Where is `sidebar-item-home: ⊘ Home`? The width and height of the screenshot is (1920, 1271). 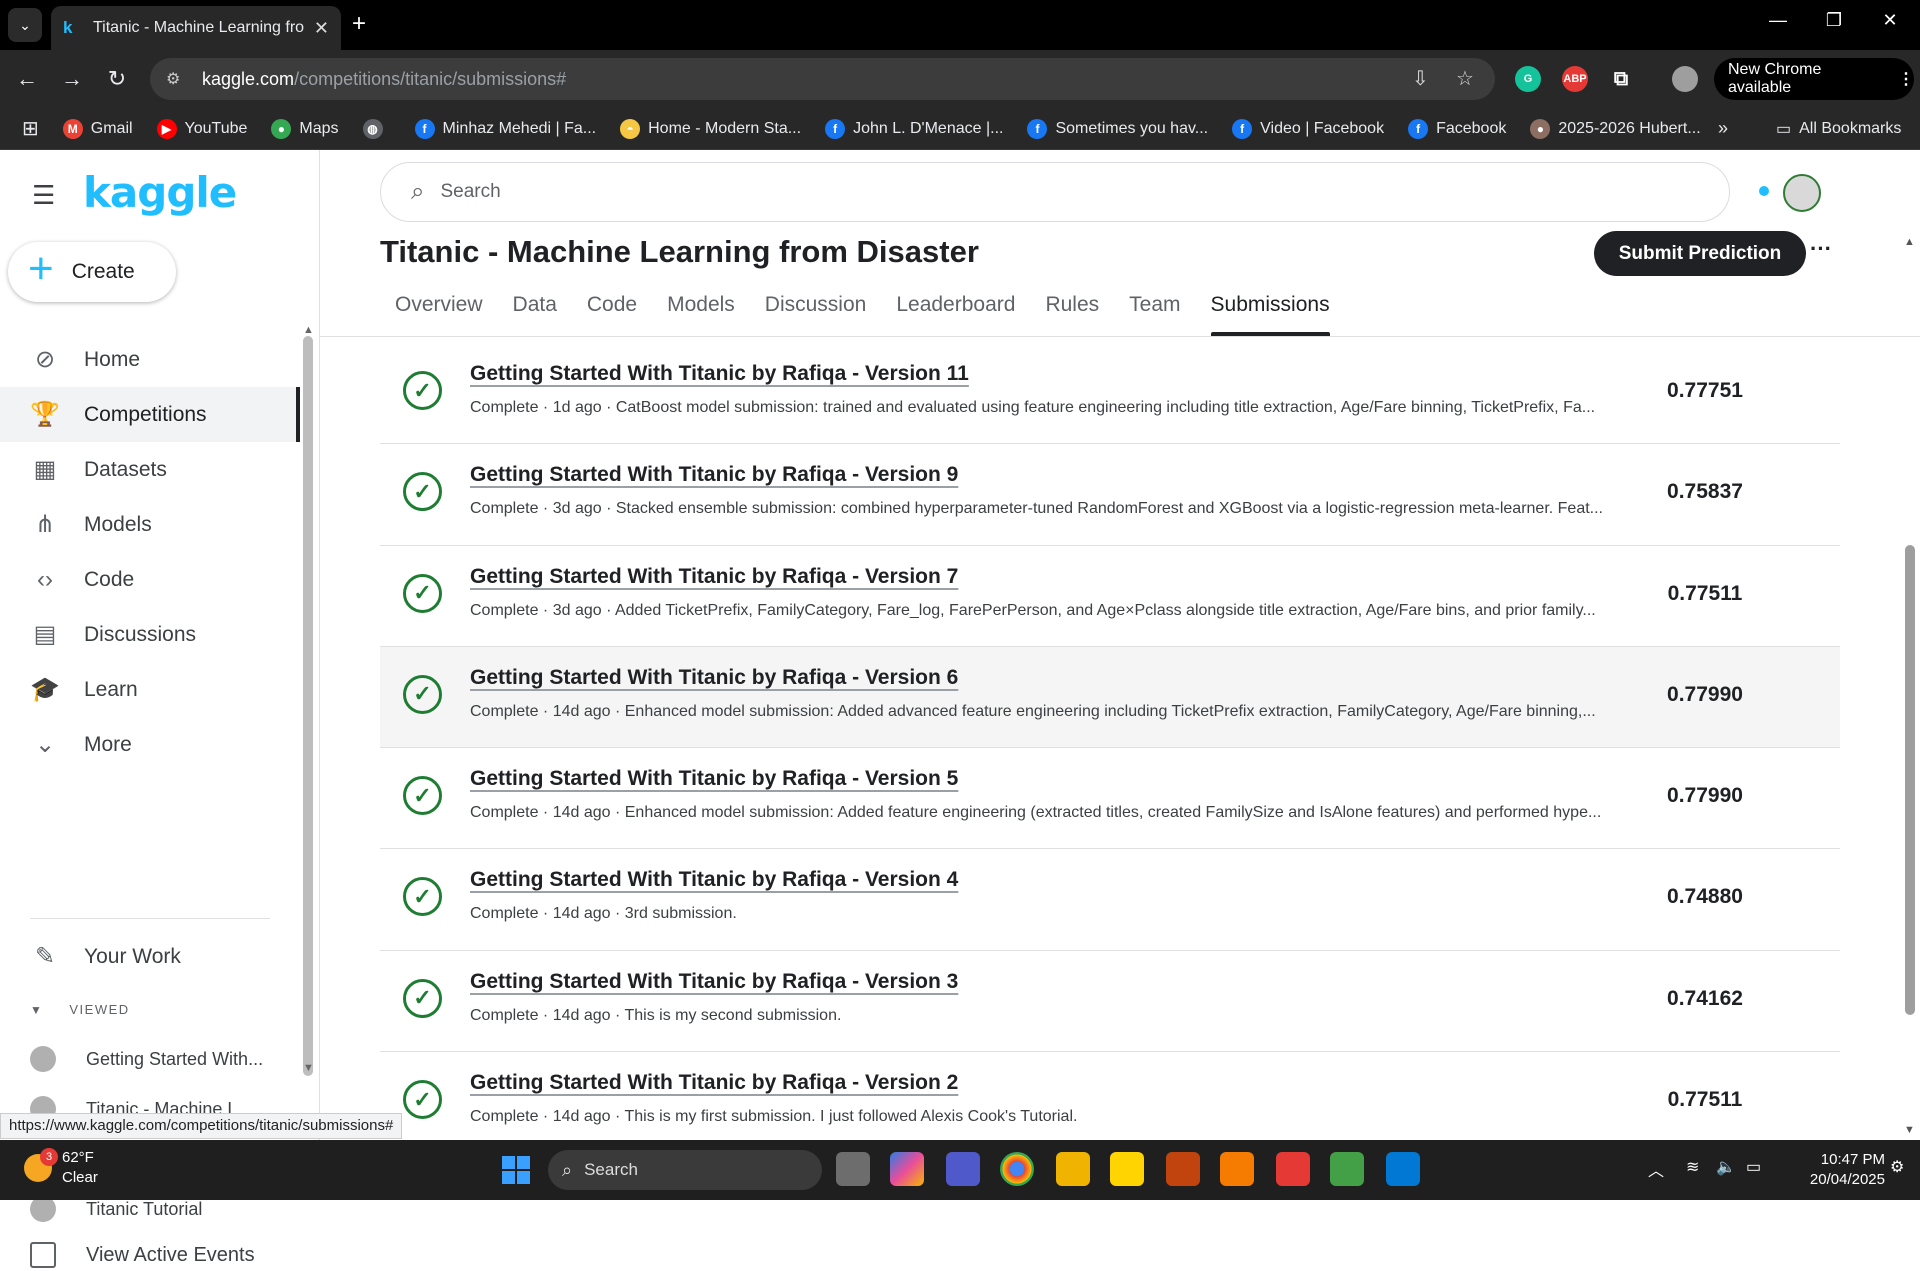
sidebar-item-home: ⊘ Home is located at coordinates (150, 359).